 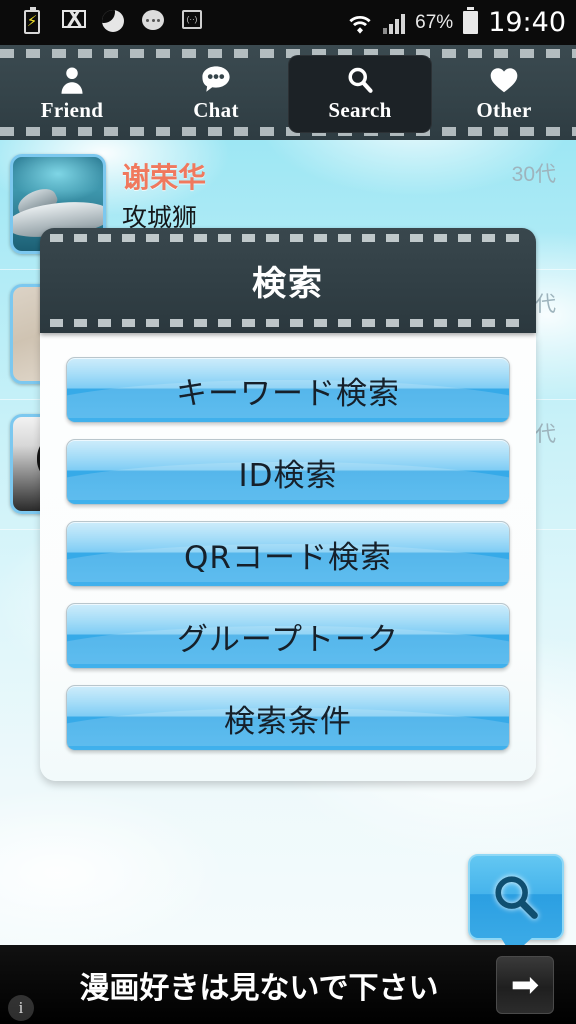 What do you see at coordinates (527, 22) in the screenshot?
I see `clock-label: 19:40` at bounding box center [527, 22].